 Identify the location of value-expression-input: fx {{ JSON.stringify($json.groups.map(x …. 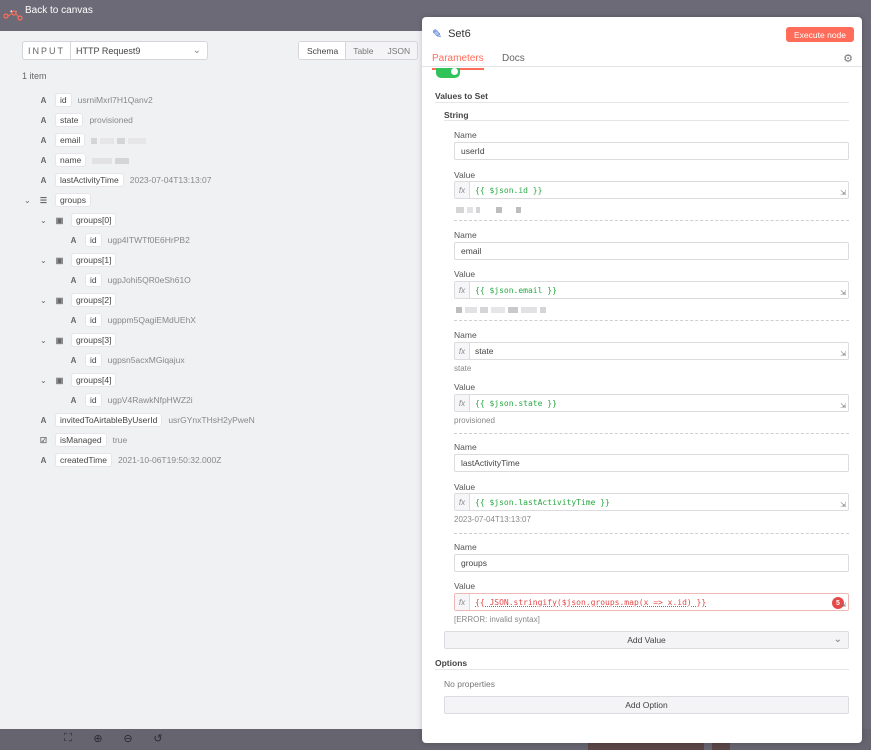
(651, 602).